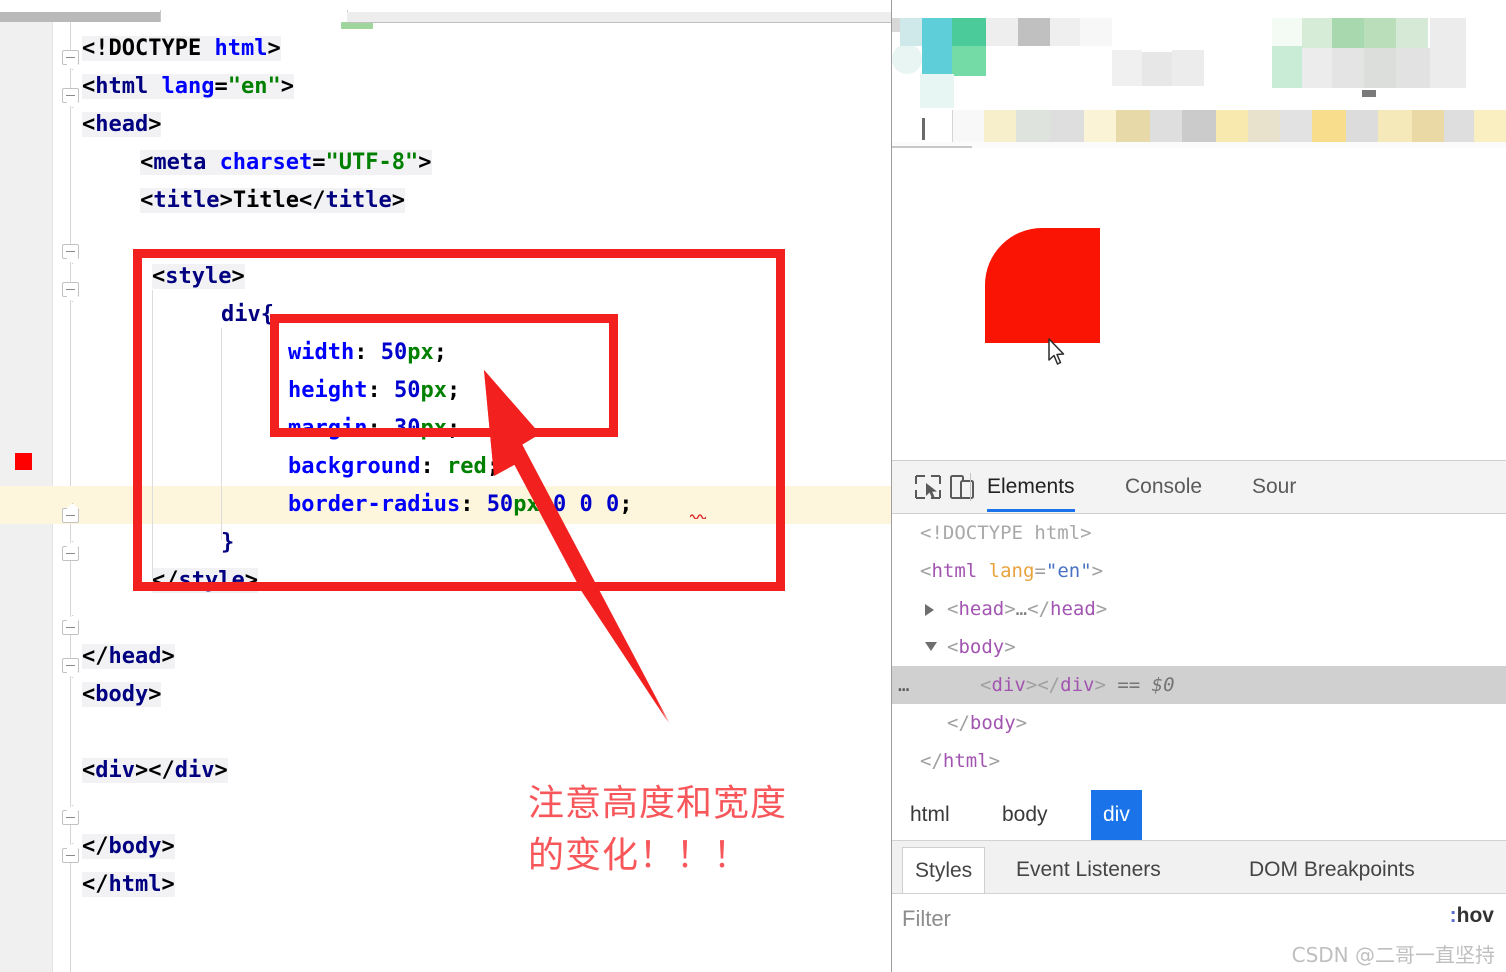 This screenshot has width=1506, height=972. Describe the element at coordinates (928, 487) in the screenshot. I see `inspect-element-icon` at that location.